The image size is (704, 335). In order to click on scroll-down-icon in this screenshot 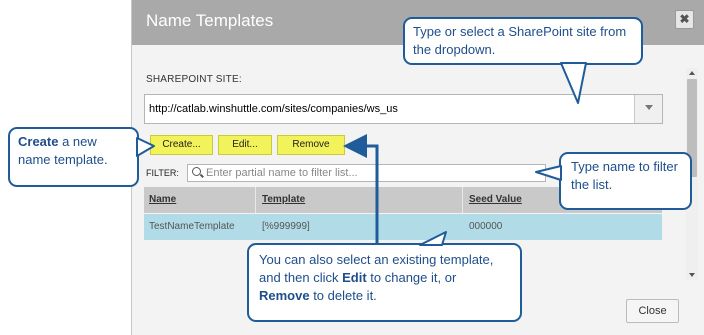, I will do `click(692, 275)`.